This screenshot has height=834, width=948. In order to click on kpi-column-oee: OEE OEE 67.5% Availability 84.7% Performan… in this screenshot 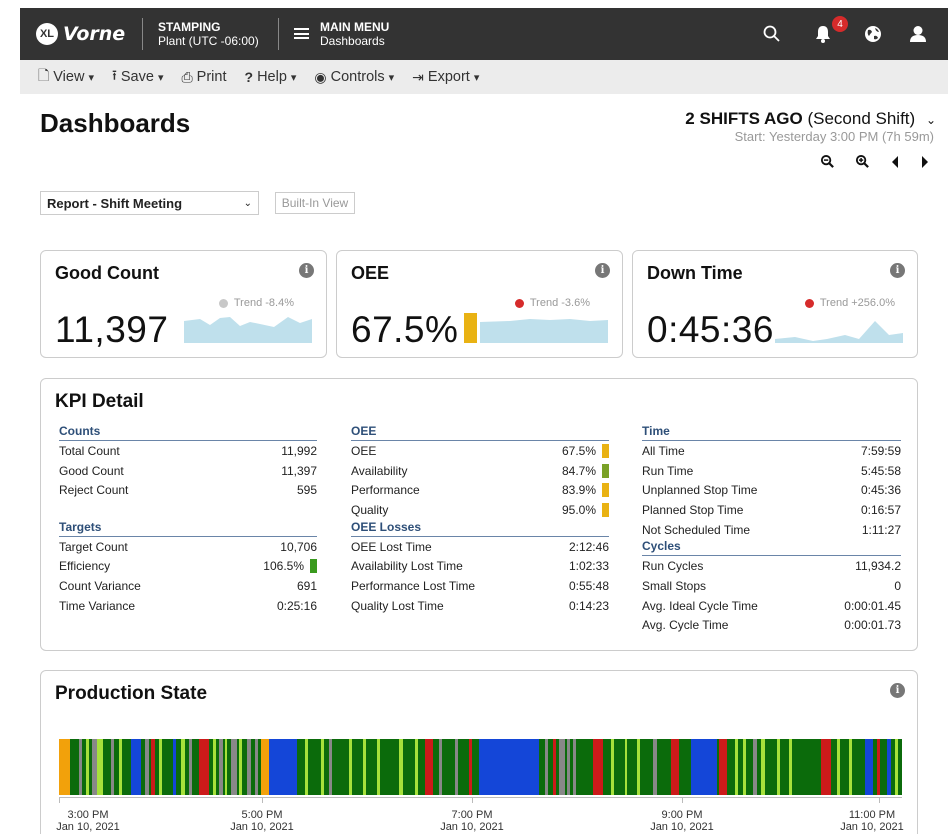, I will do `click(480, 520)`.